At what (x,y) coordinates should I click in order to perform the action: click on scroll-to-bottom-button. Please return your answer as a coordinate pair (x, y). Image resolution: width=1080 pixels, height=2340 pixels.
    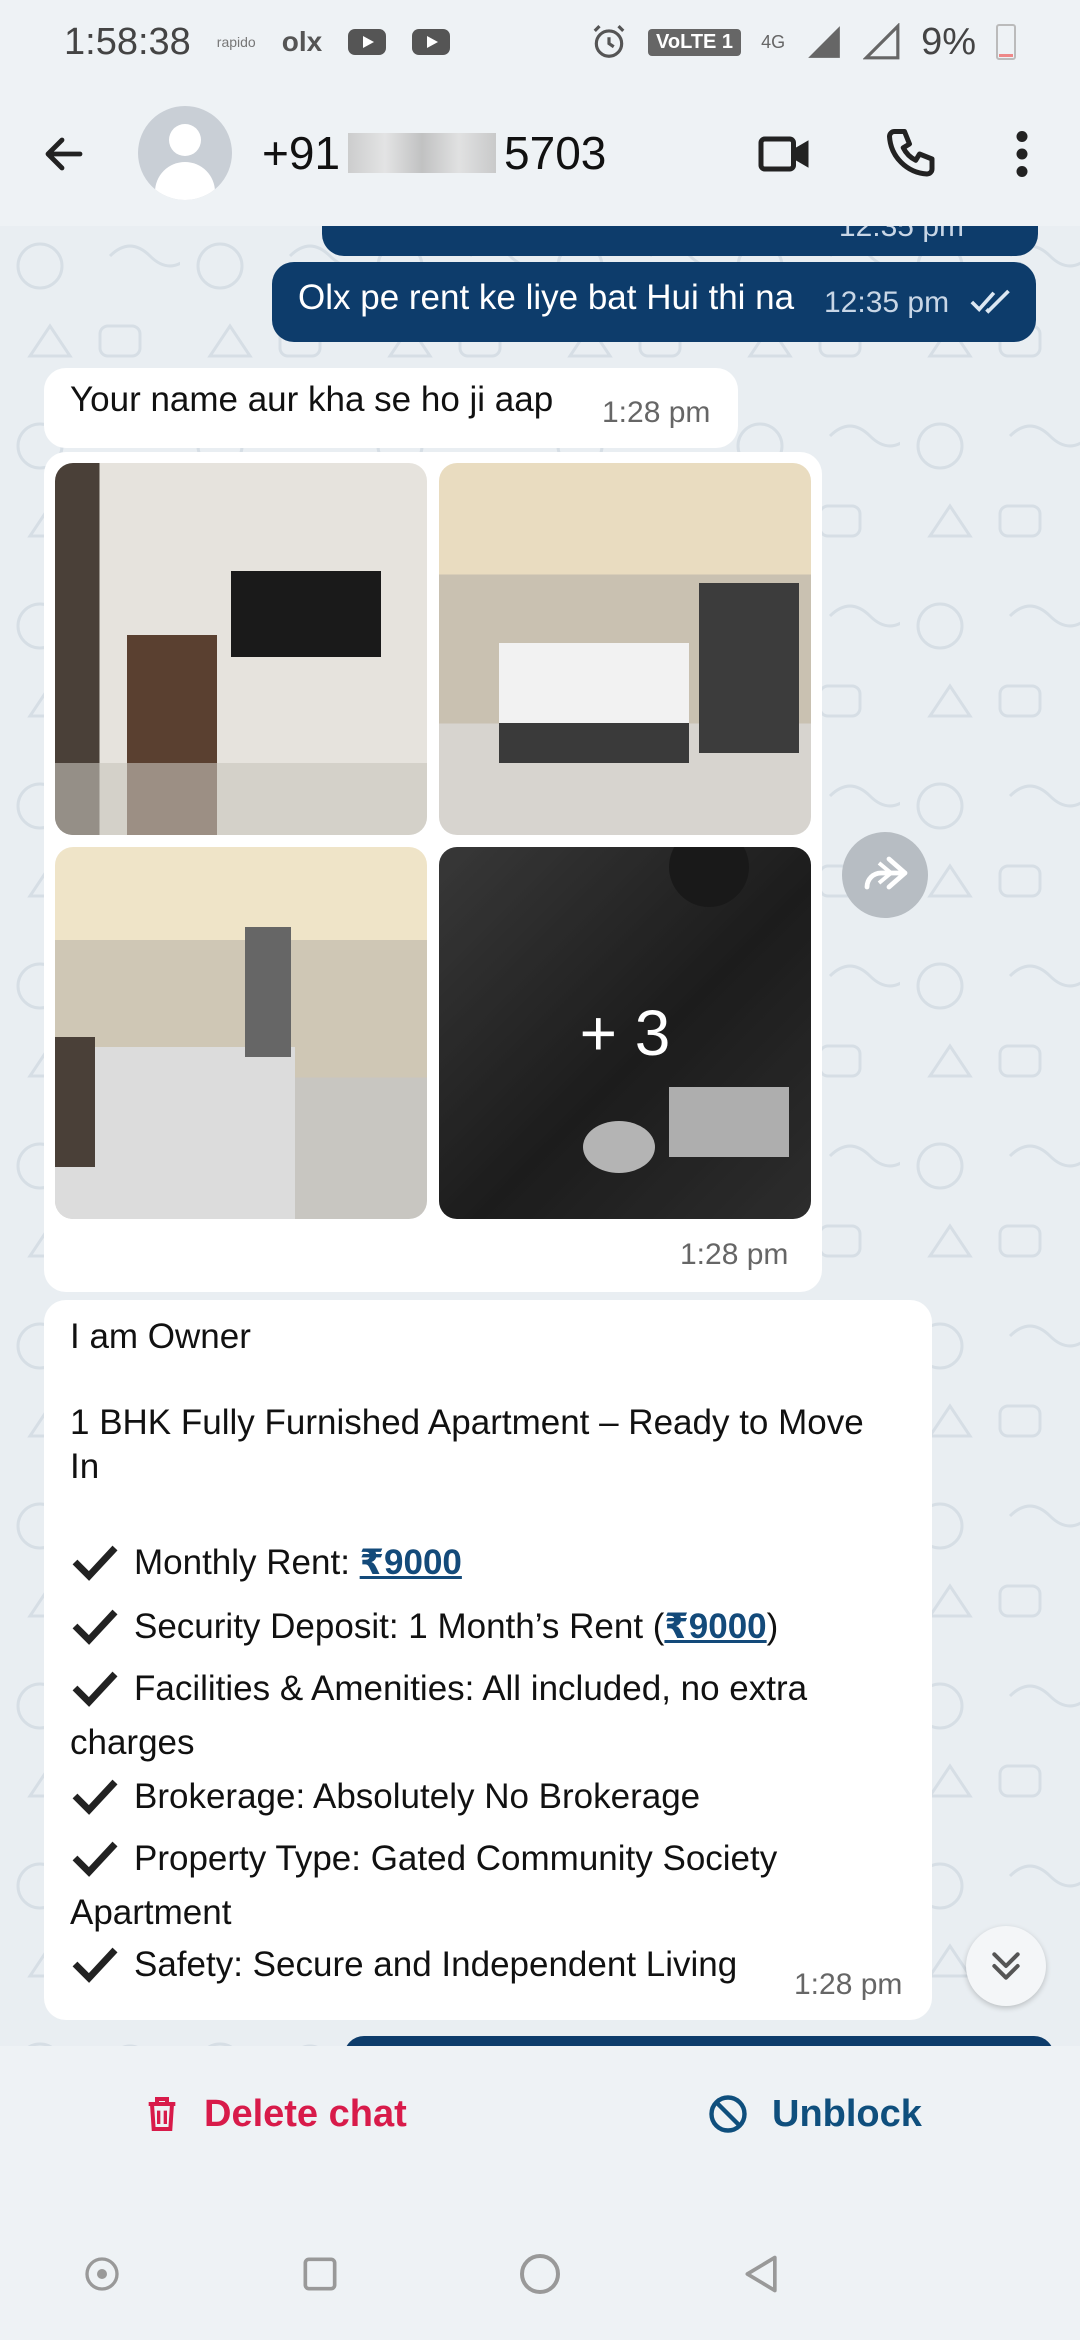
    Looking at the image, I should click on (1006, 1966).